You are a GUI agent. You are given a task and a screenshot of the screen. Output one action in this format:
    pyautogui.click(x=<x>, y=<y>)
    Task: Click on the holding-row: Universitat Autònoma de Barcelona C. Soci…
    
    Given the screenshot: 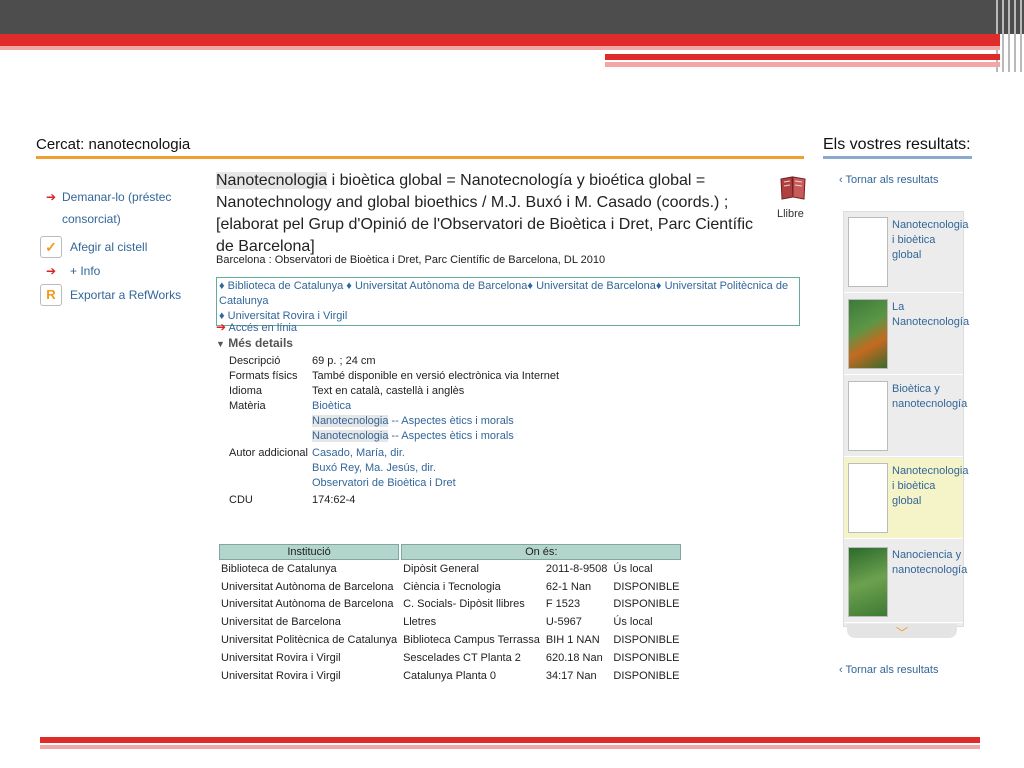 What is the action you would take?
    pyautogui.click(x=450, y=605)
    